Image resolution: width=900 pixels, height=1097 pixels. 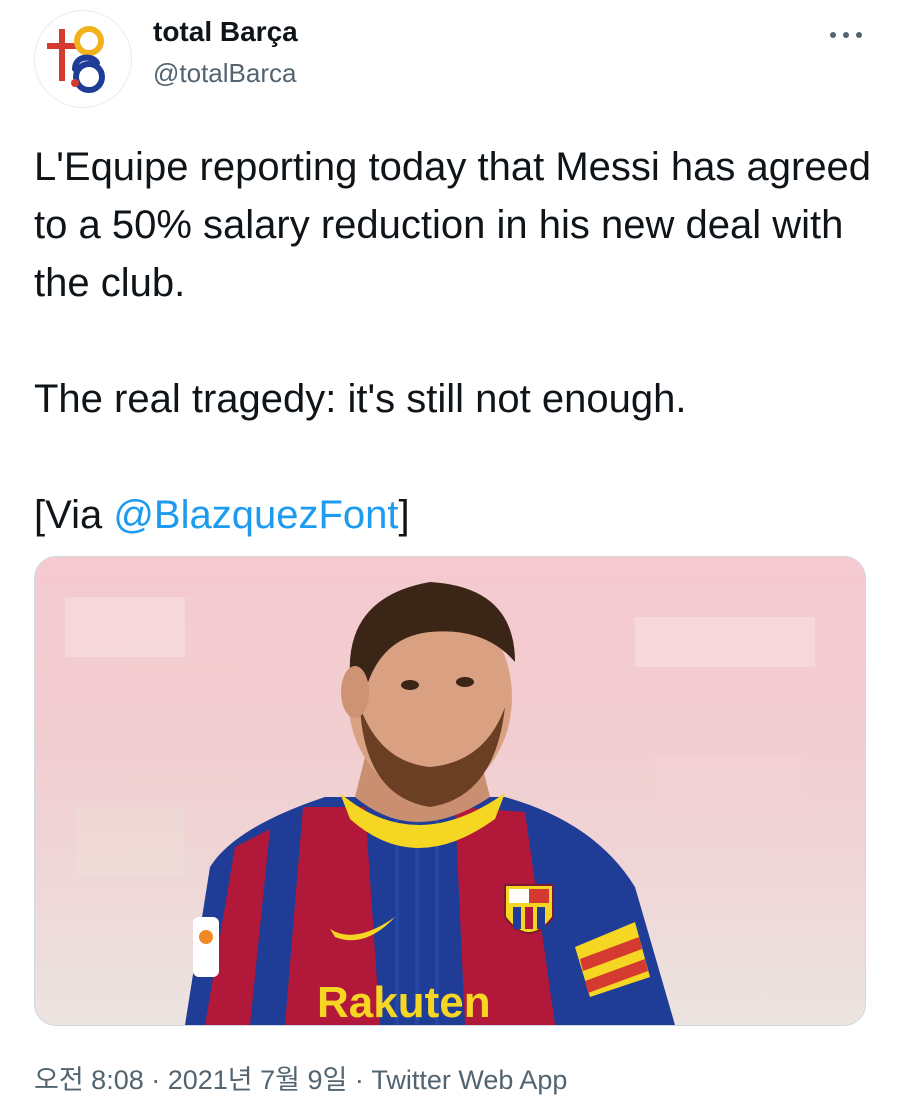 What do you see at coordinates (360, 399) in the screenshot?
I see `tweet-paragraph-2: The real tragedy: it's still not enough.` at bounding box center [360, 399].